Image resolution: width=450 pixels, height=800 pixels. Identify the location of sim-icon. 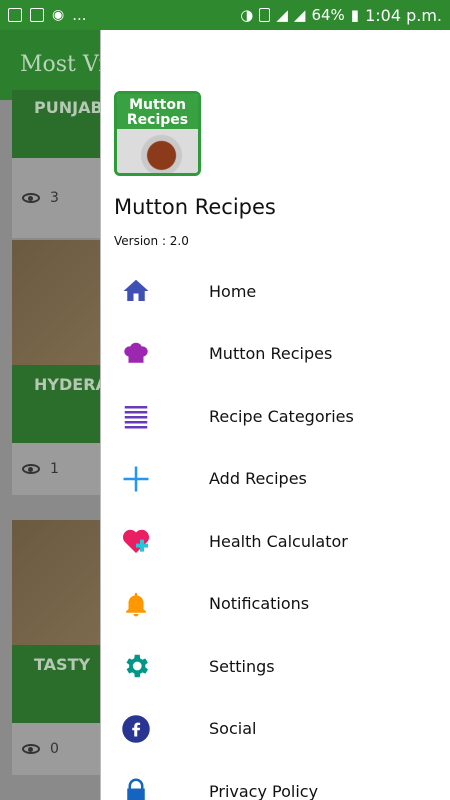
(265, 15).